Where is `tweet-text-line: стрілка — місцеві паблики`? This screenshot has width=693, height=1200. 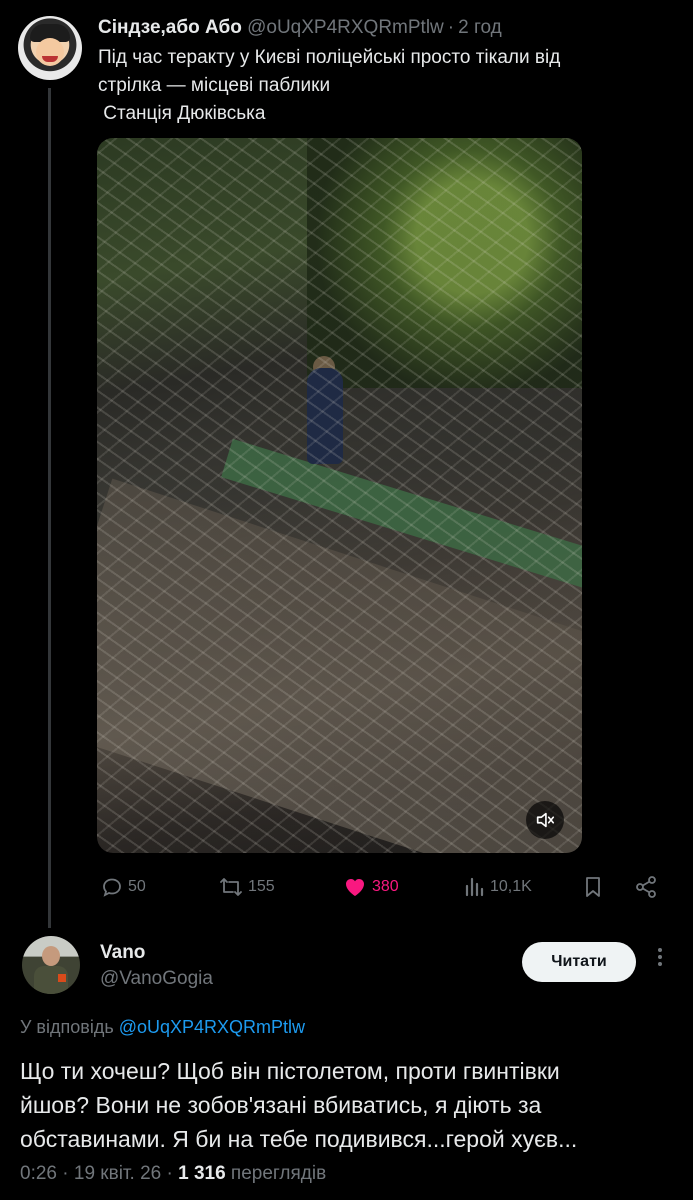
tweet-text-line: стрілка — місцеві паблики is located at coordinates (214, 85).